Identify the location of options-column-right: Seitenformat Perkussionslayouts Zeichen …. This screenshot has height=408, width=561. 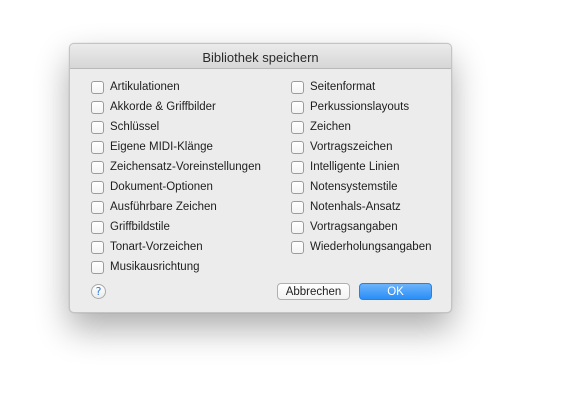
(361, 167).